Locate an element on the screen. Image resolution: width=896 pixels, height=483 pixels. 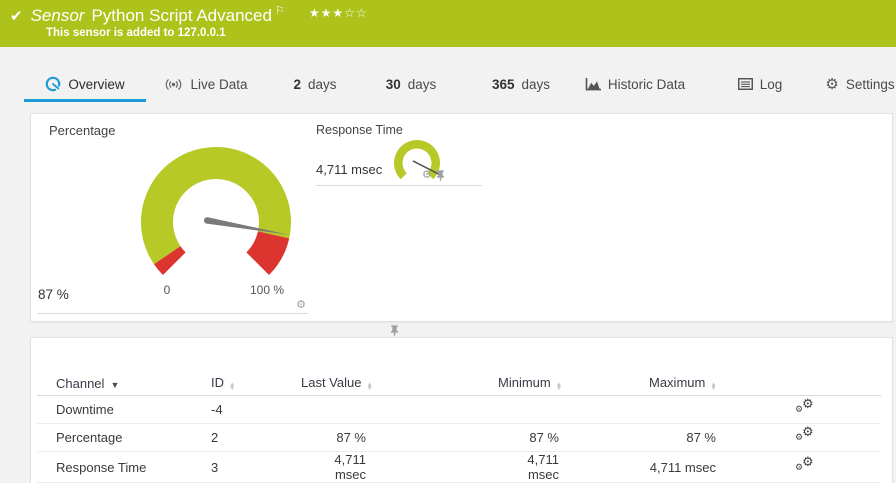
tab-settings-label: Settings is located at coordinates (870, 84).